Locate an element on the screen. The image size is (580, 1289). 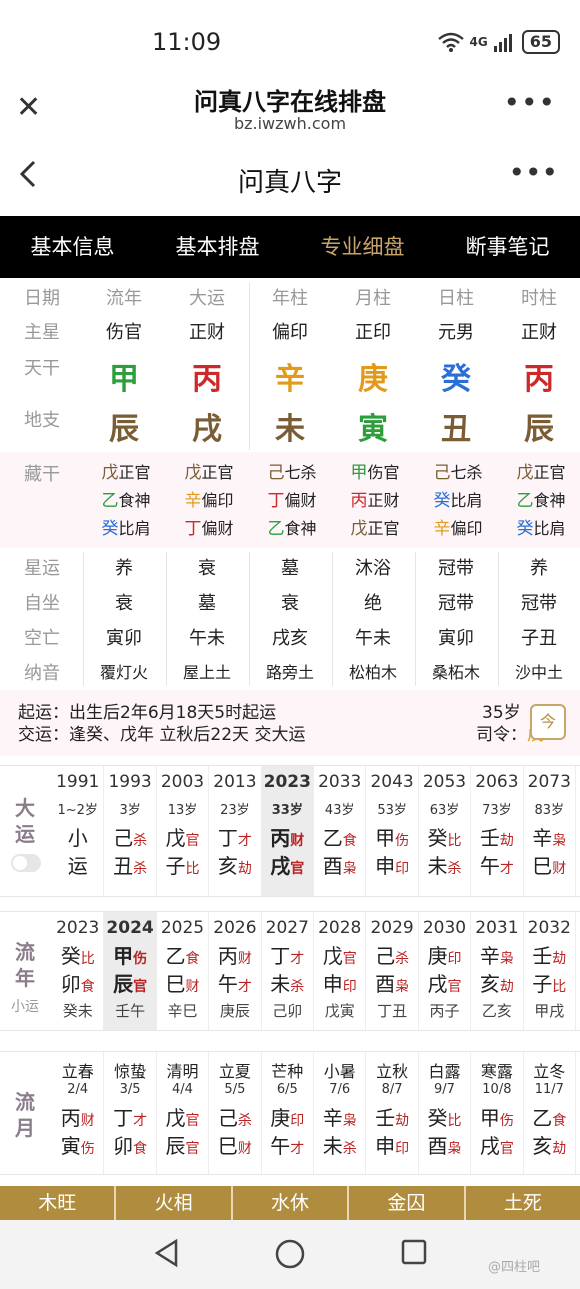
ganzhi-char: 丁 is located at coordinates (227, 838).